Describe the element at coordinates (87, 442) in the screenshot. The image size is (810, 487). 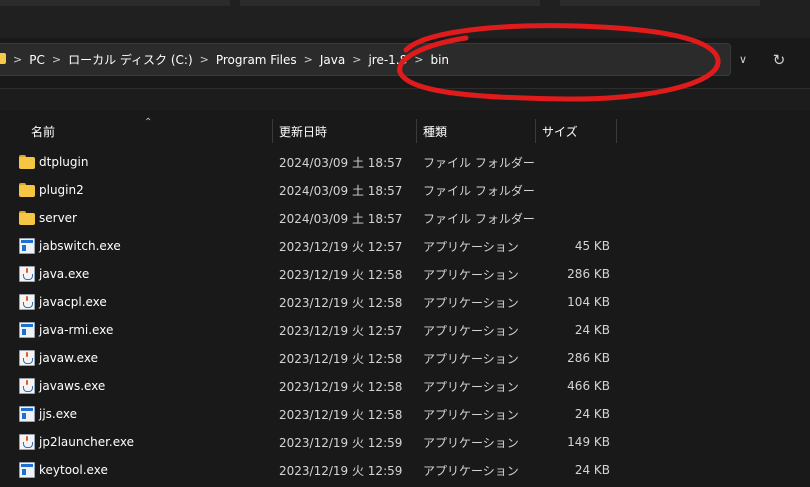
I see `file-name: jp2launcher.exe` at that location.